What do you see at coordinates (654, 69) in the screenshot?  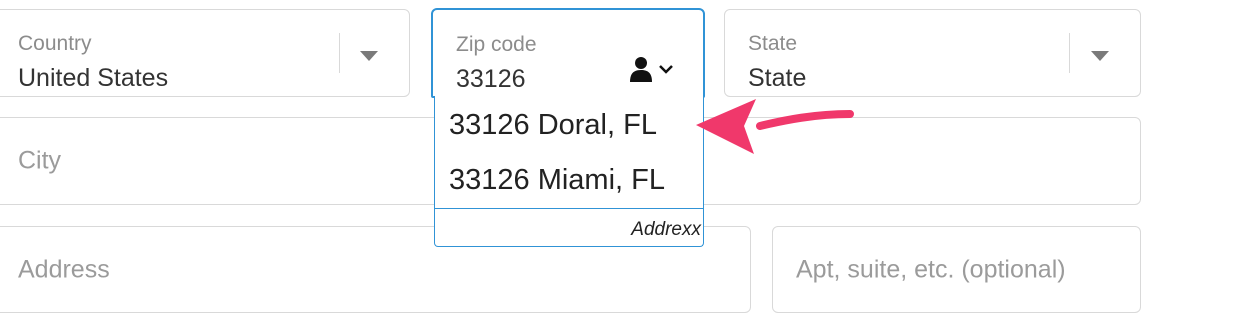 I see `person-icon` at bounding box center [654, 69].